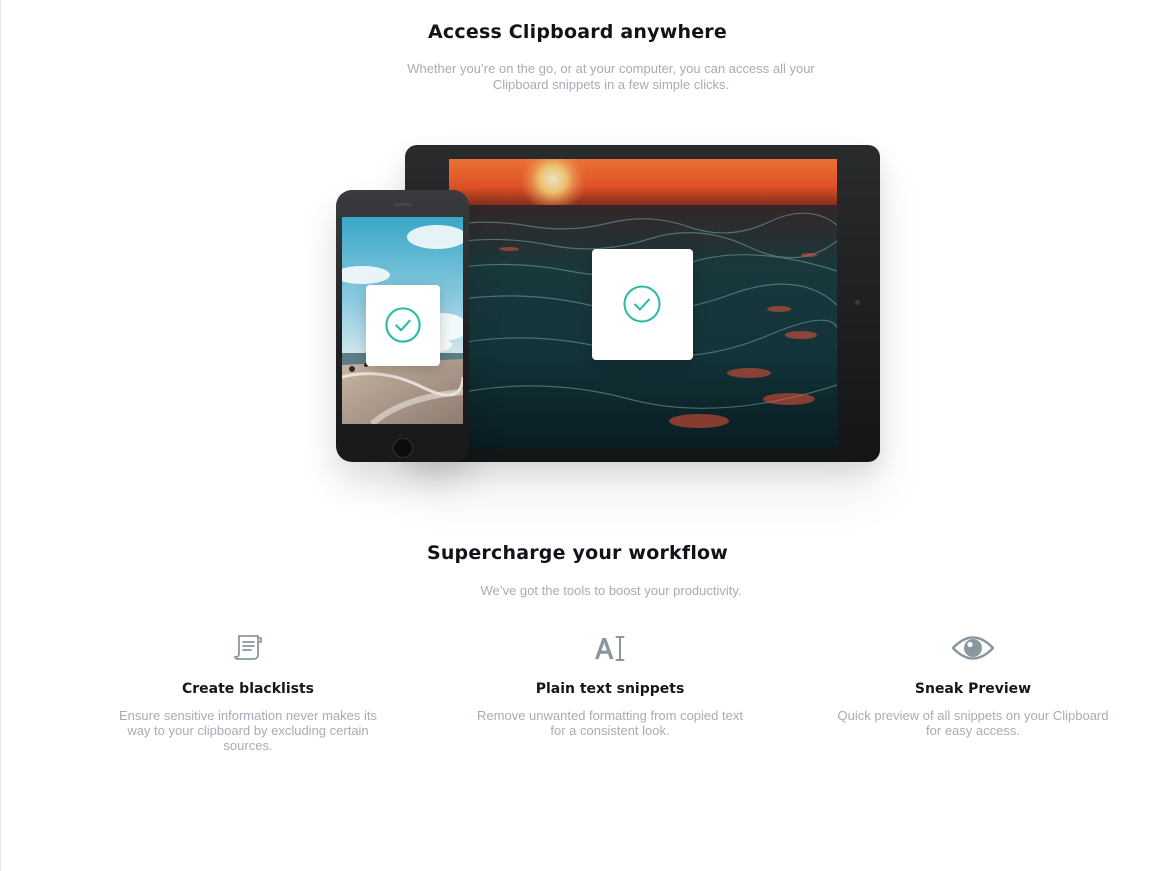 This screenshot has width=1153, height=871. Describe the element at coordinates (973, 648) in the screenshot. I see `eye-icon` at that location.